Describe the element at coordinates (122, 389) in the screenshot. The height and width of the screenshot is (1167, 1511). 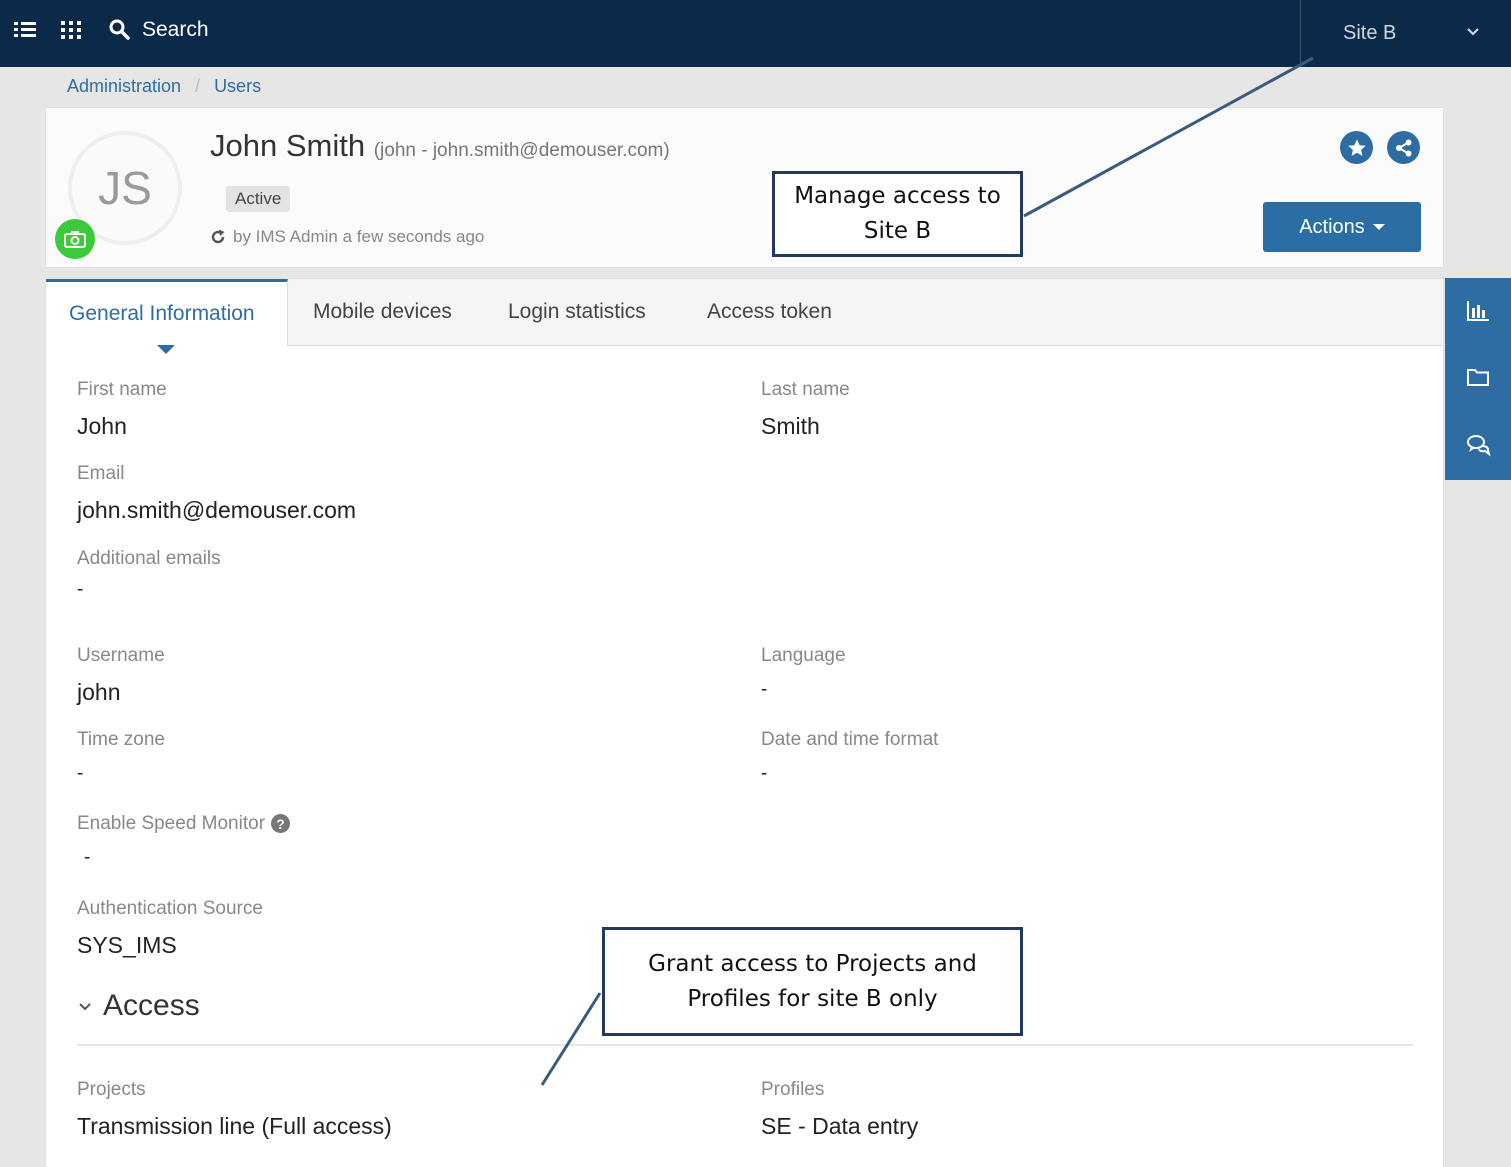
I see `first-name-label: First name` at that location.